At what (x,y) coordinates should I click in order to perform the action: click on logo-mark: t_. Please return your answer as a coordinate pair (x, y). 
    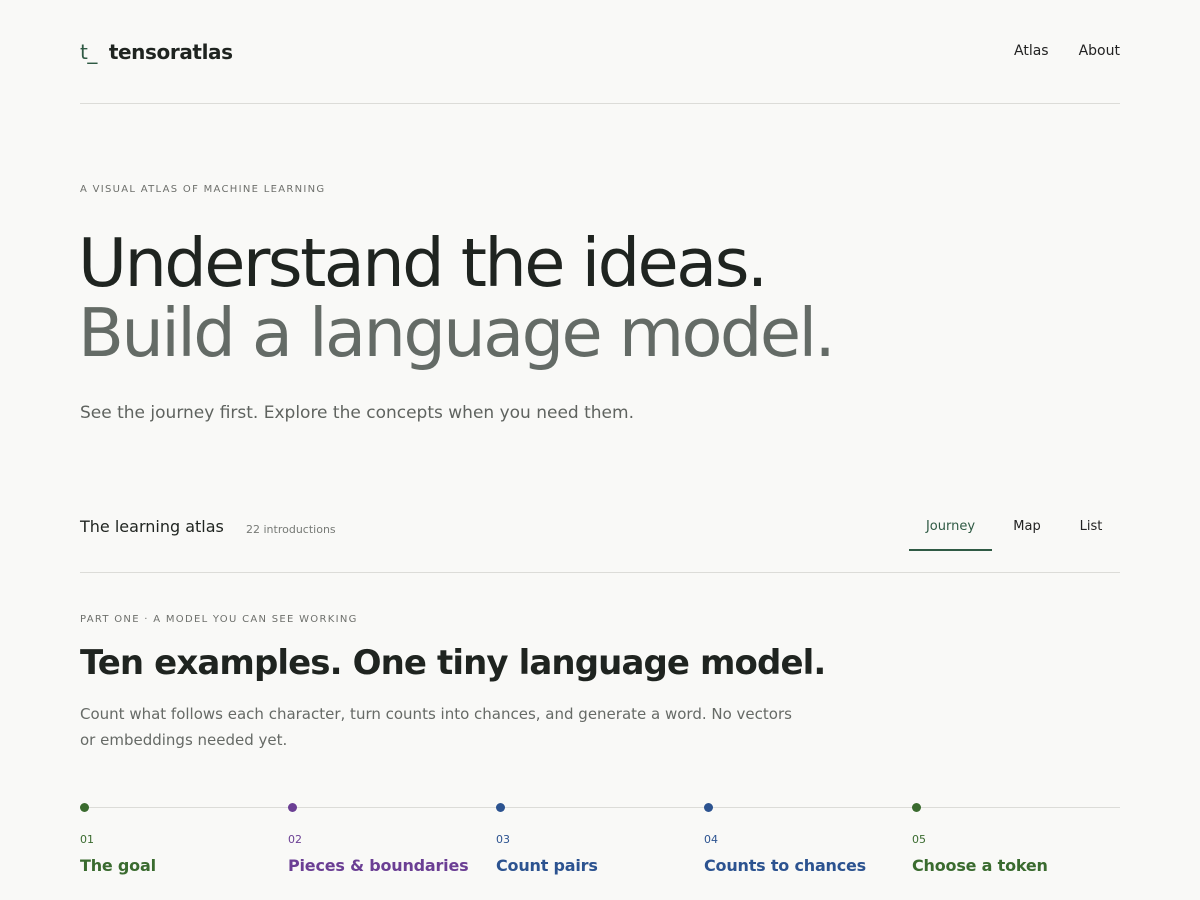
    Looking at the image, I should click on (88, 52).